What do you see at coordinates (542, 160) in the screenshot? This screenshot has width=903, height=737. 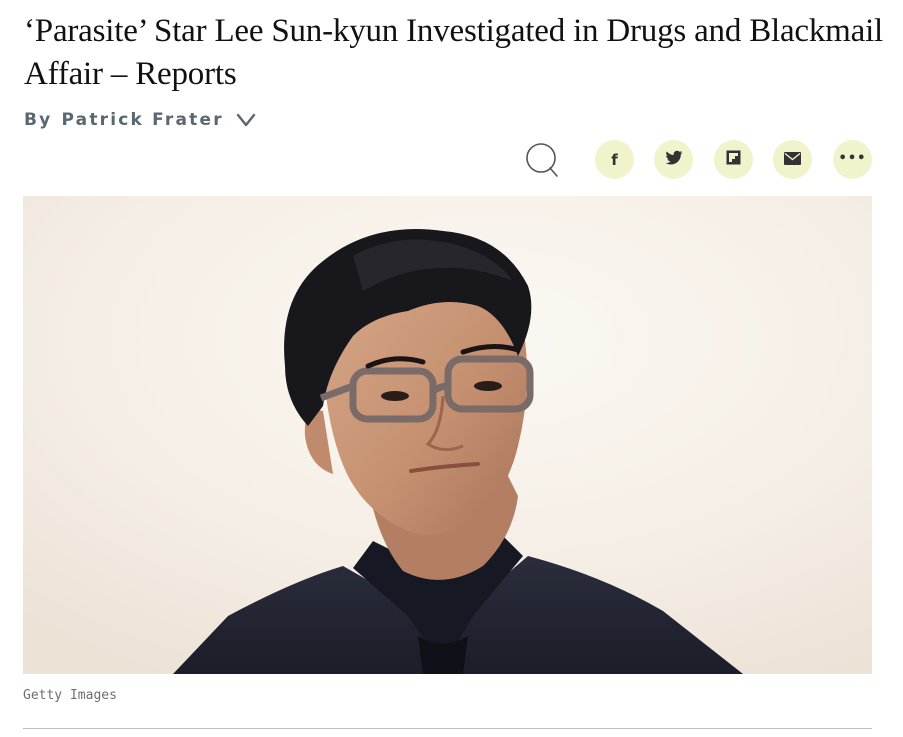 I see `comment-bubble-icon` at bounding box center [542, 160].